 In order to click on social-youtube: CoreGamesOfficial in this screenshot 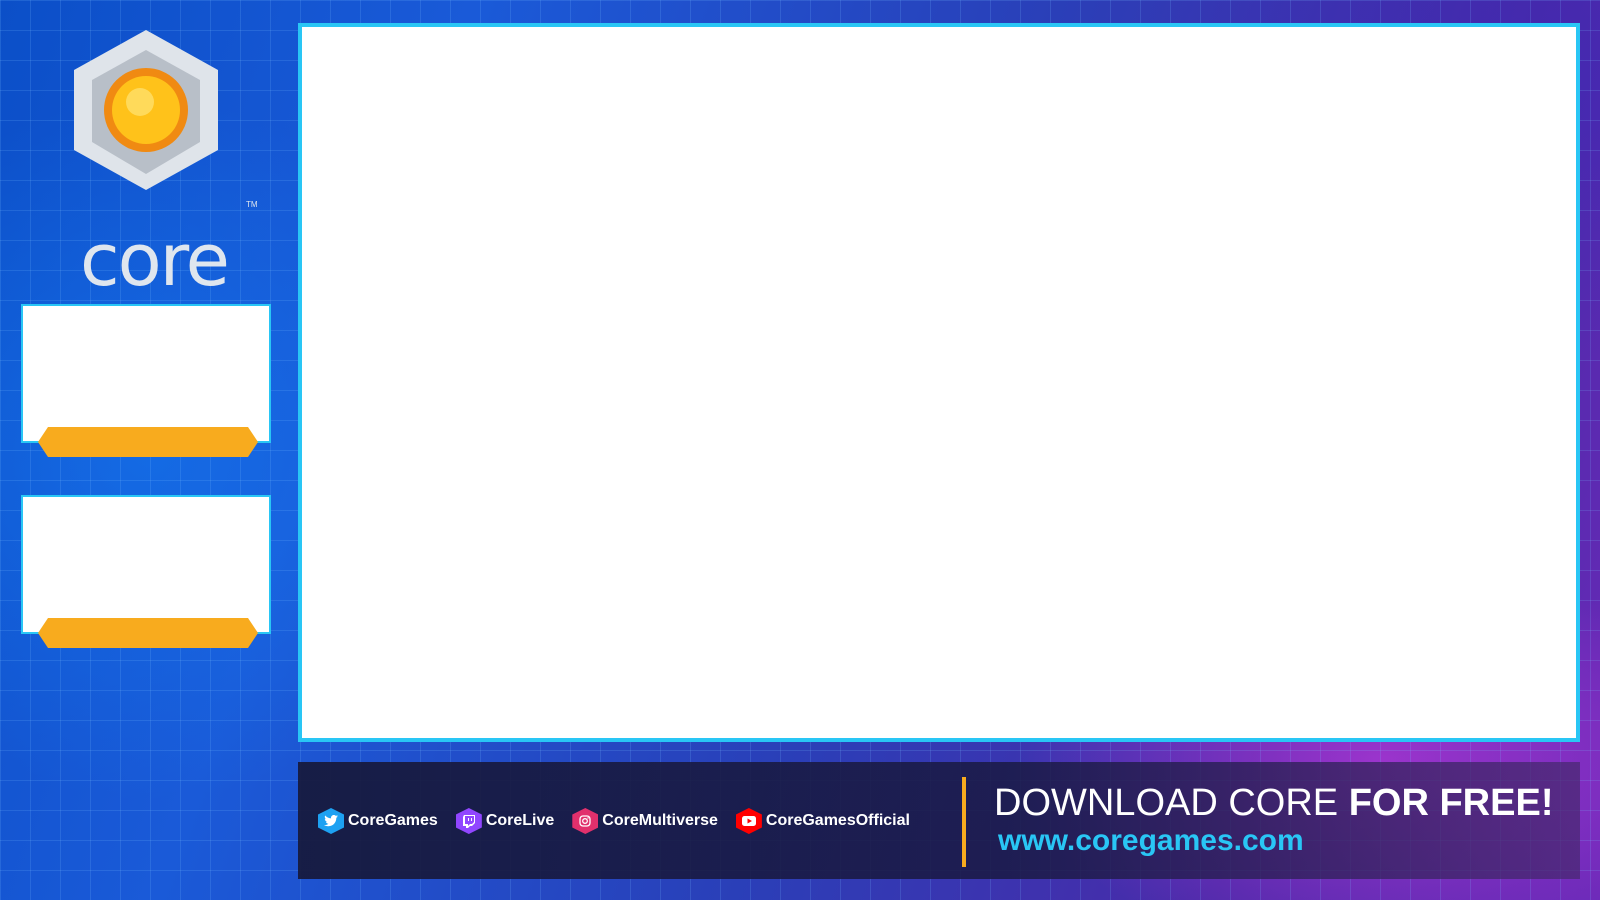, I will do `click(822, 821)`.